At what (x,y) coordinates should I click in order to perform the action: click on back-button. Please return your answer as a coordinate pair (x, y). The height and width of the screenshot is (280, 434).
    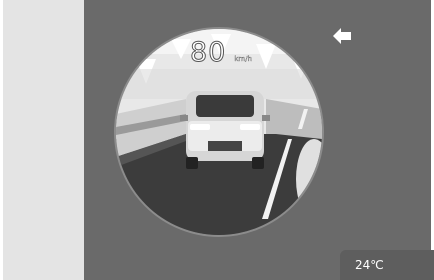
    Looking at the image, I should click on (342, 36).